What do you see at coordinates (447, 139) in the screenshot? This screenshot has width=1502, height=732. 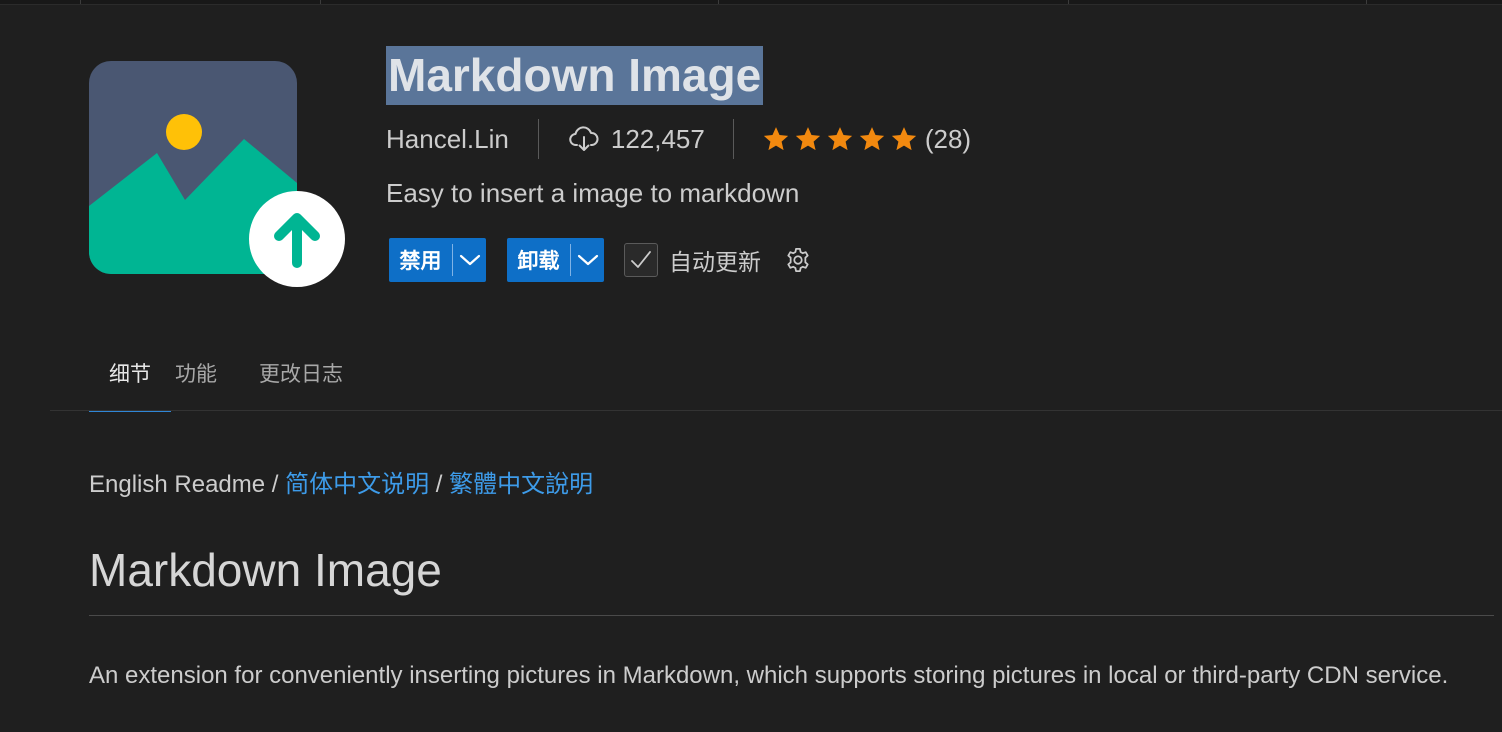 I see `publisher-link: Hancel.Lin` at bounding box center [447, 139].